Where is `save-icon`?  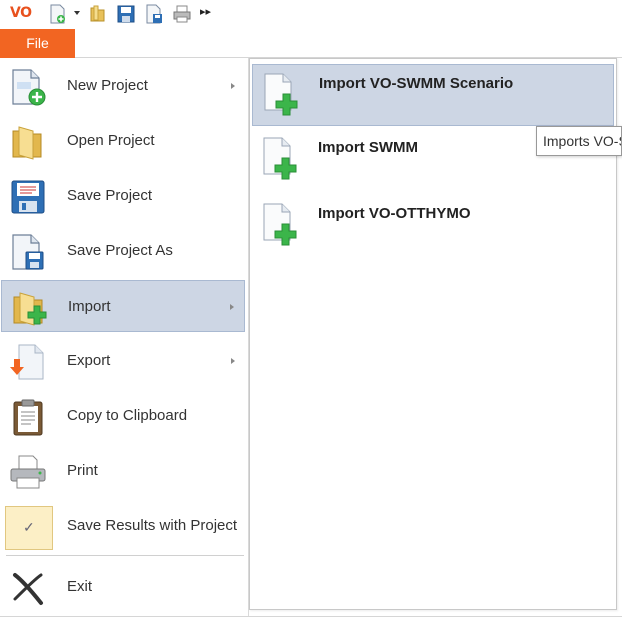
save-icon is located at coordinates (126, 14).